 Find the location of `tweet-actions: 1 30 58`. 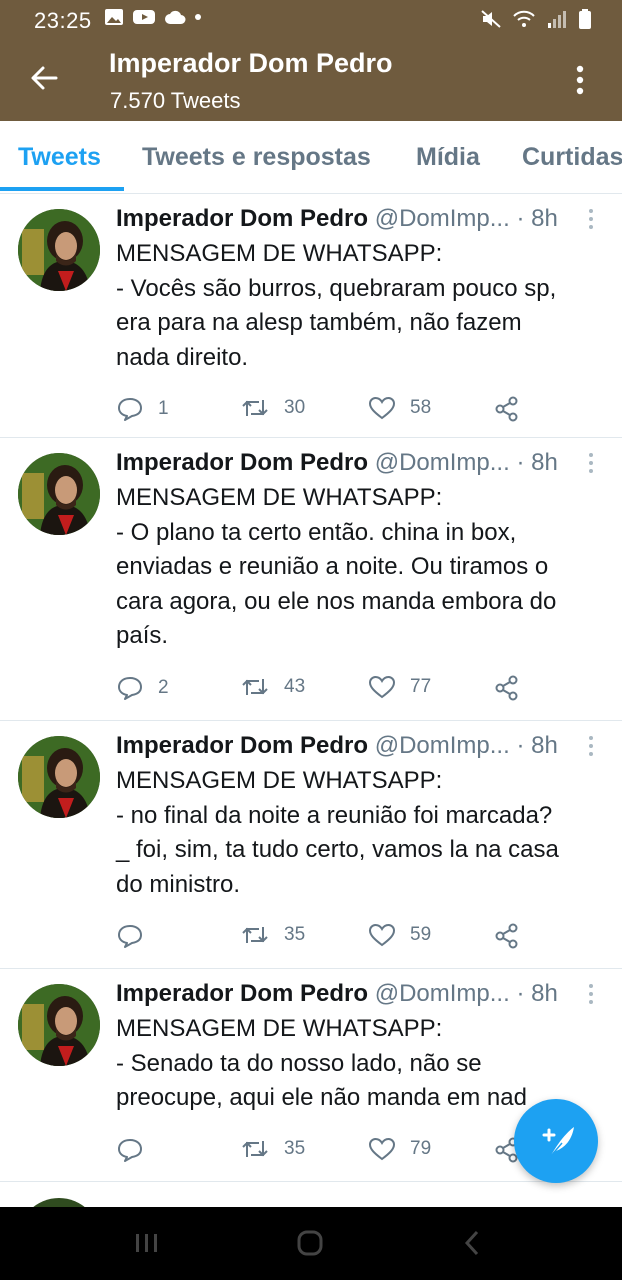

tweet-actions: 1 30 58 is located at coordinates (331, 411).